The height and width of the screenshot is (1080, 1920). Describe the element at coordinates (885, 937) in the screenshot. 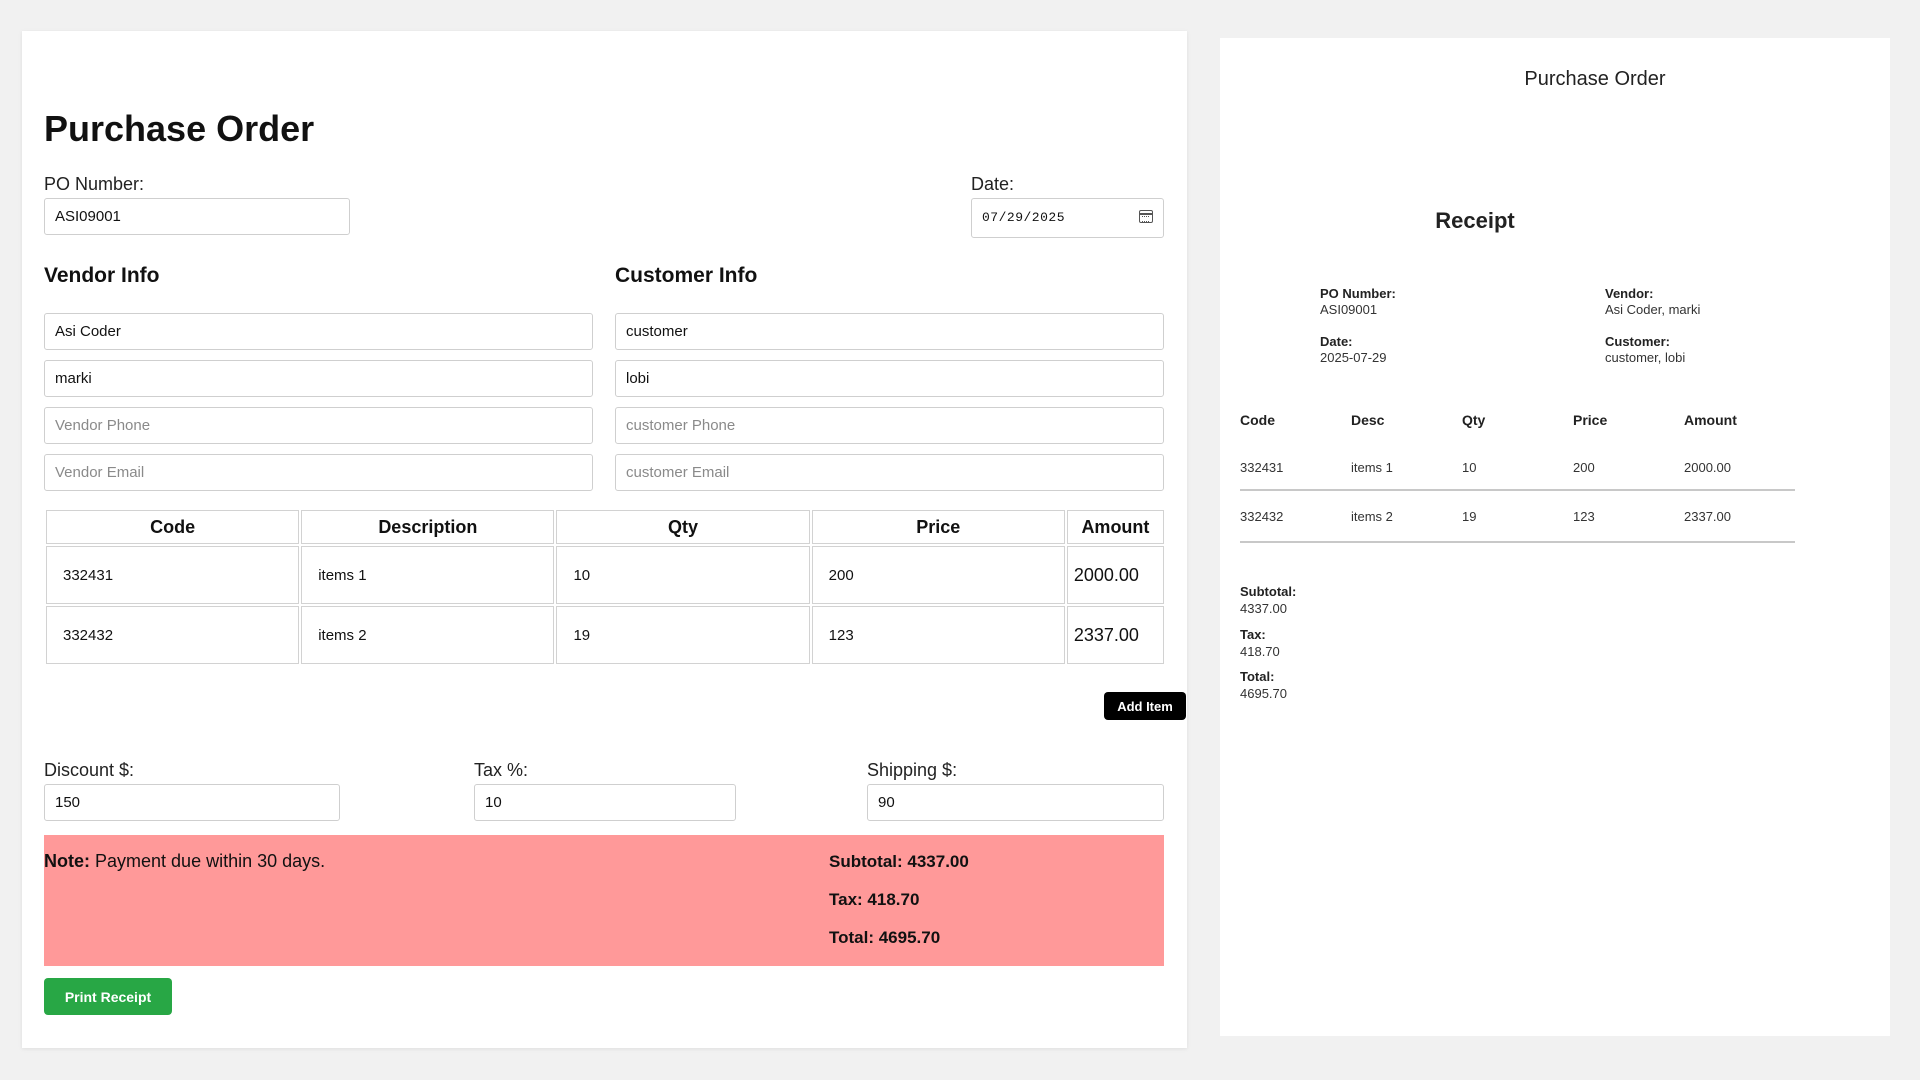

I see `total-line: Total: 4695.70` at that location.